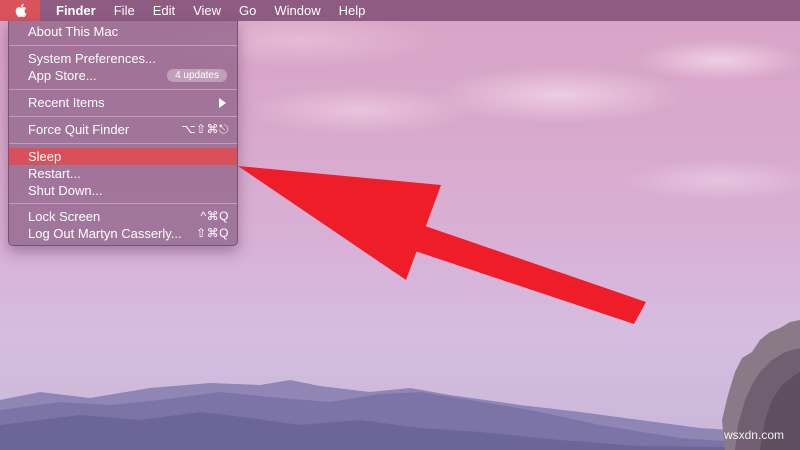  I want to click on red-arrow-shaft, so click(529, 275).